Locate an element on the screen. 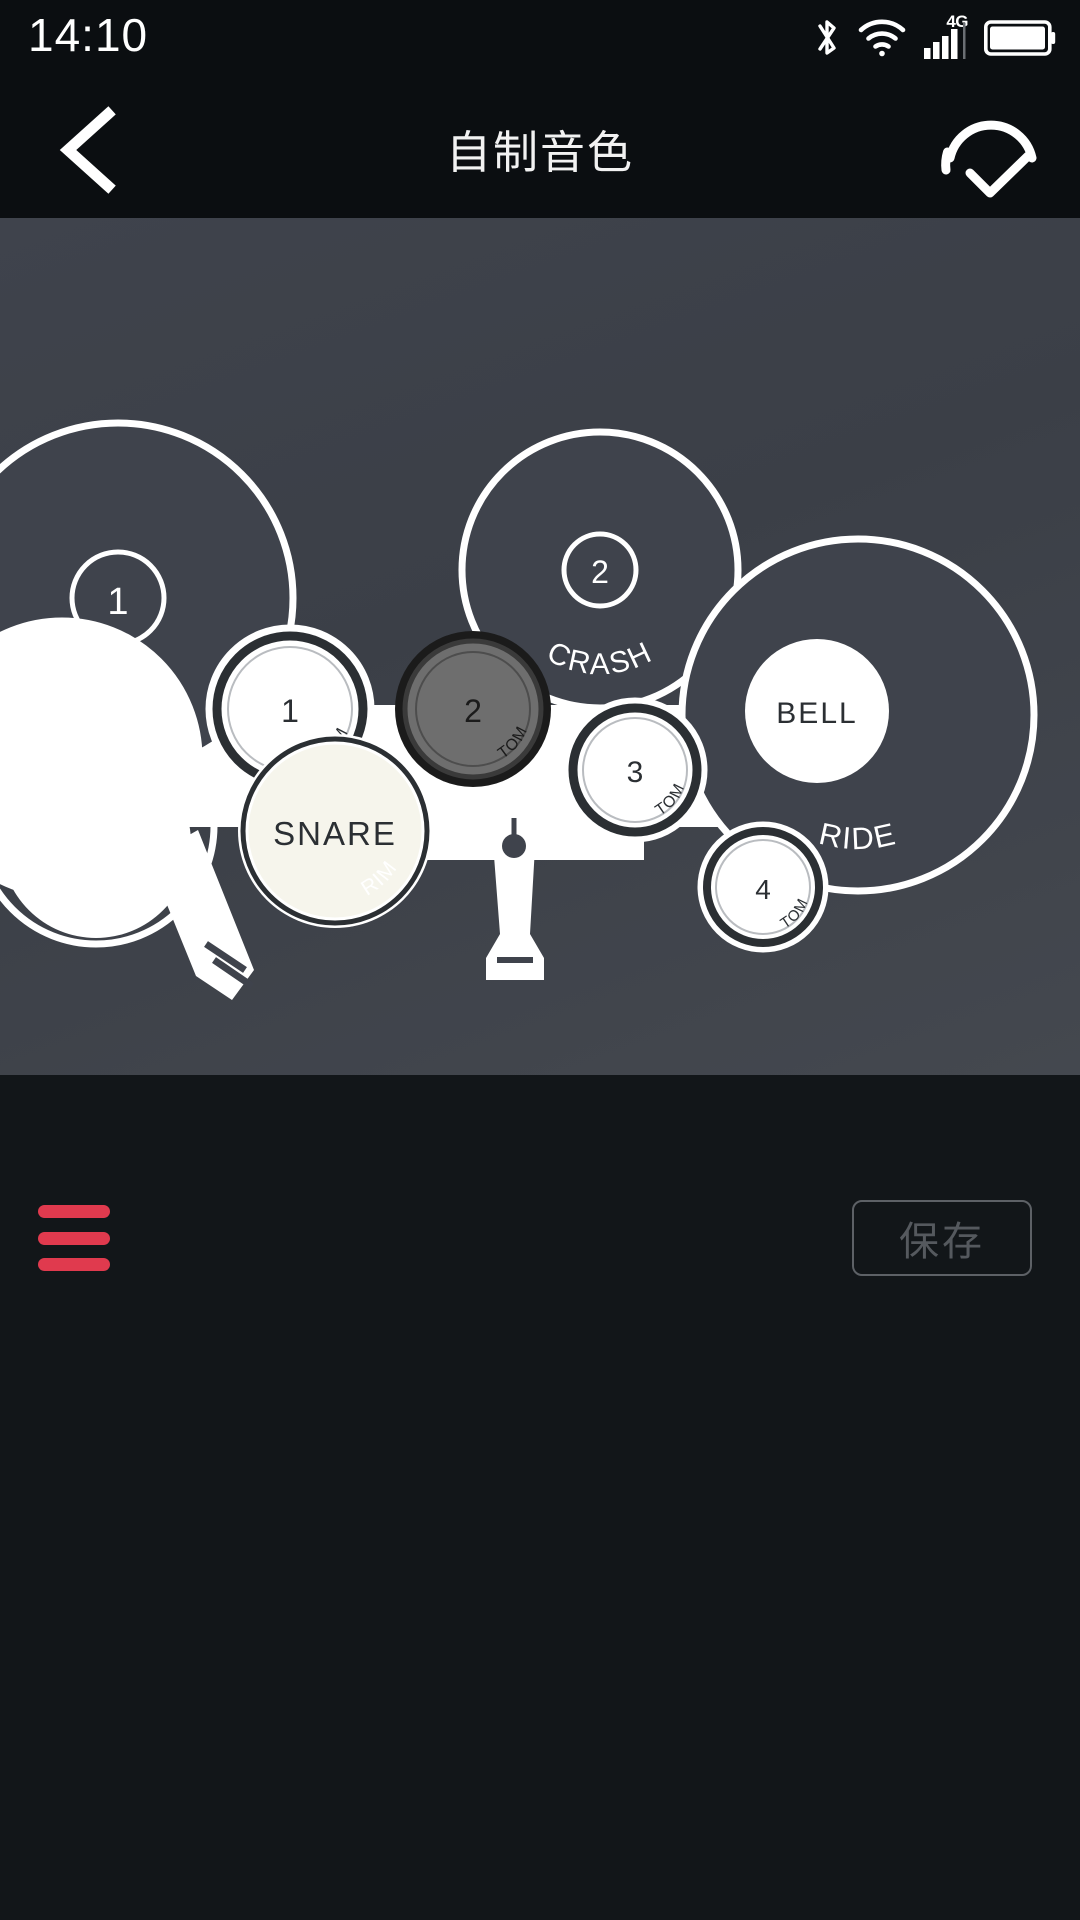  status-bar-icons is located at coordinates (934, 38).